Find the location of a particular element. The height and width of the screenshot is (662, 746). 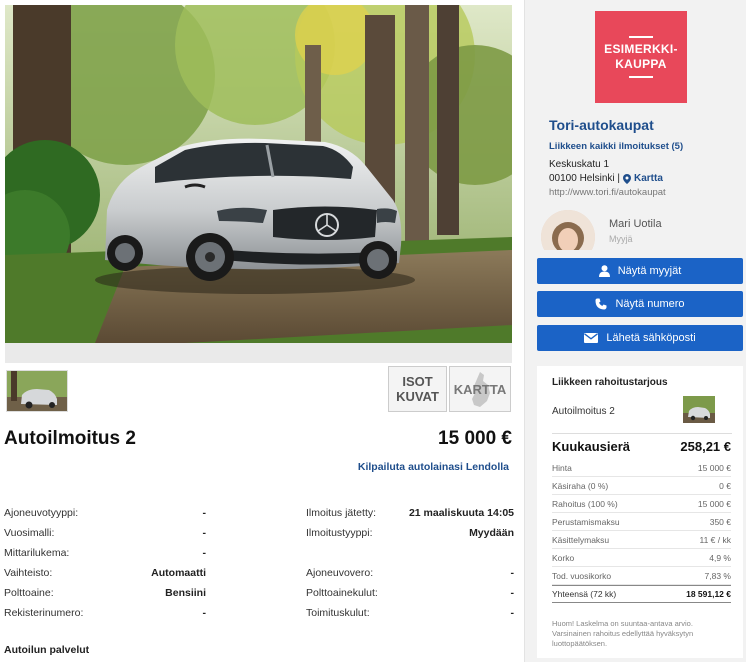

financing-total-label: Yhteensä (72 kk) is located at coordinates (584, 594).